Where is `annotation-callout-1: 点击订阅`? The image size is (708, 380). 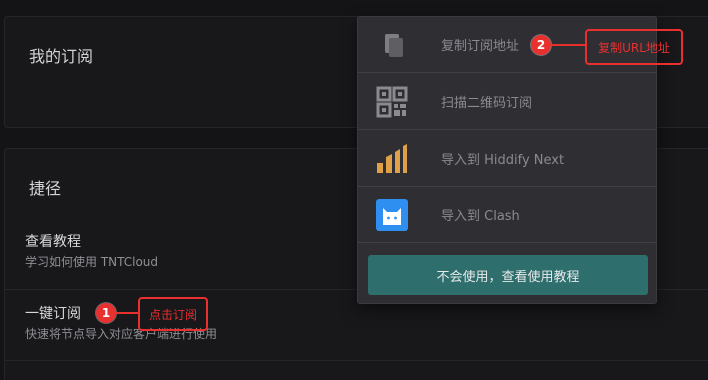
annotation-callout-1: 点击订阅 is located at coordinates (173, 314).